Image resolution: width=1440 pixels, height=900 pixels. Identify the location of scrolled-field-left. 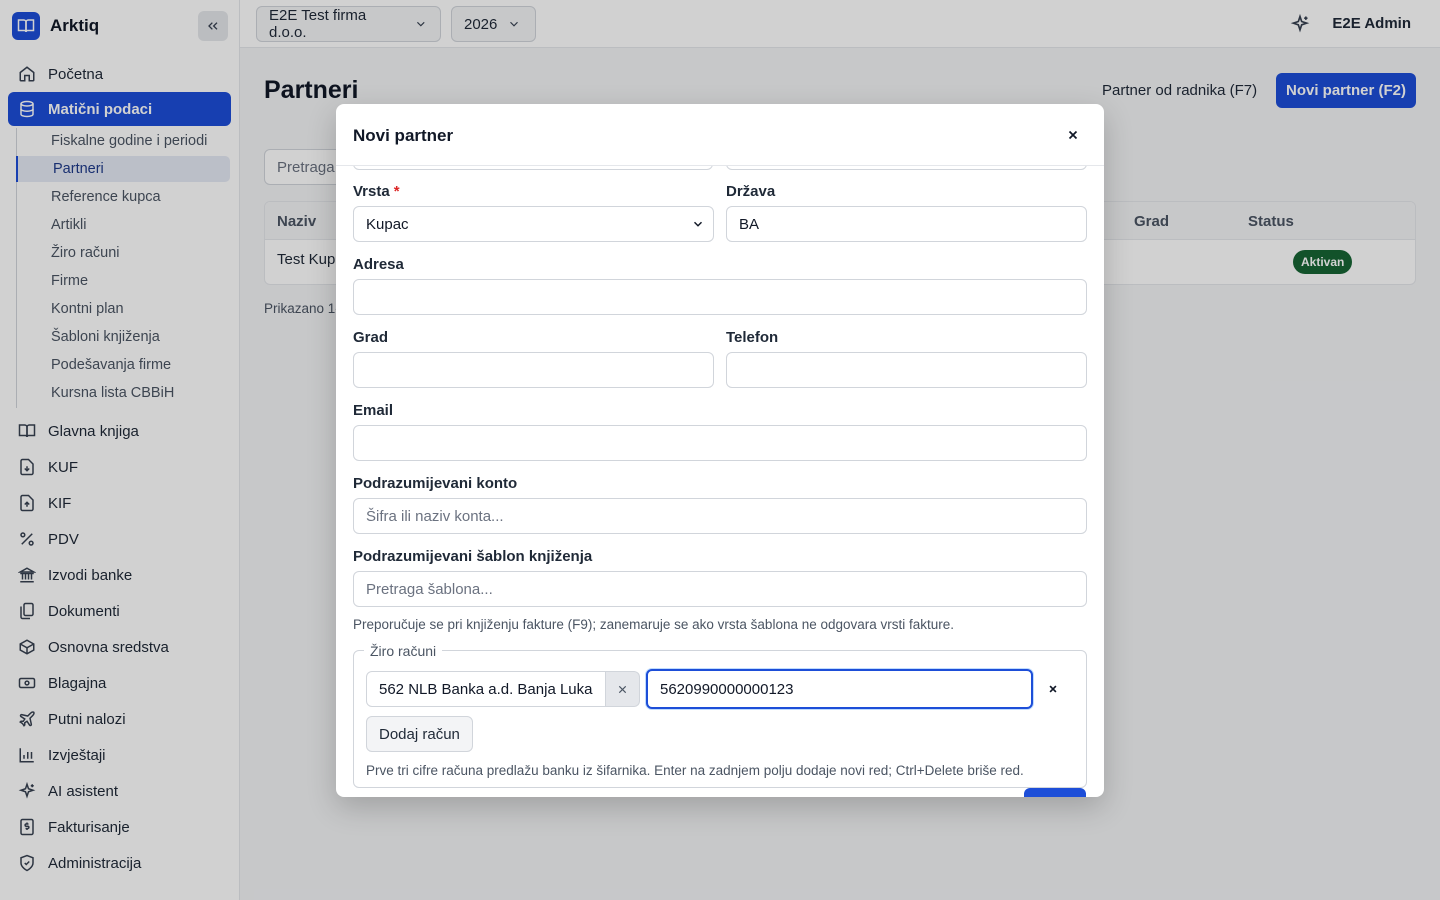
(533, 168).